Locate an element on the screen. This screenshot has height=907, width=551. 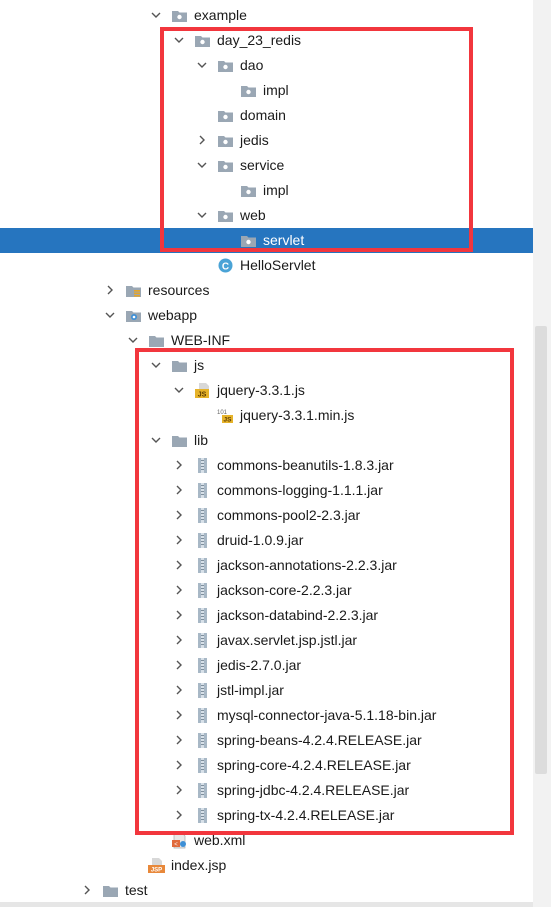
tree-node: resources is located at coordinates (275, 290).